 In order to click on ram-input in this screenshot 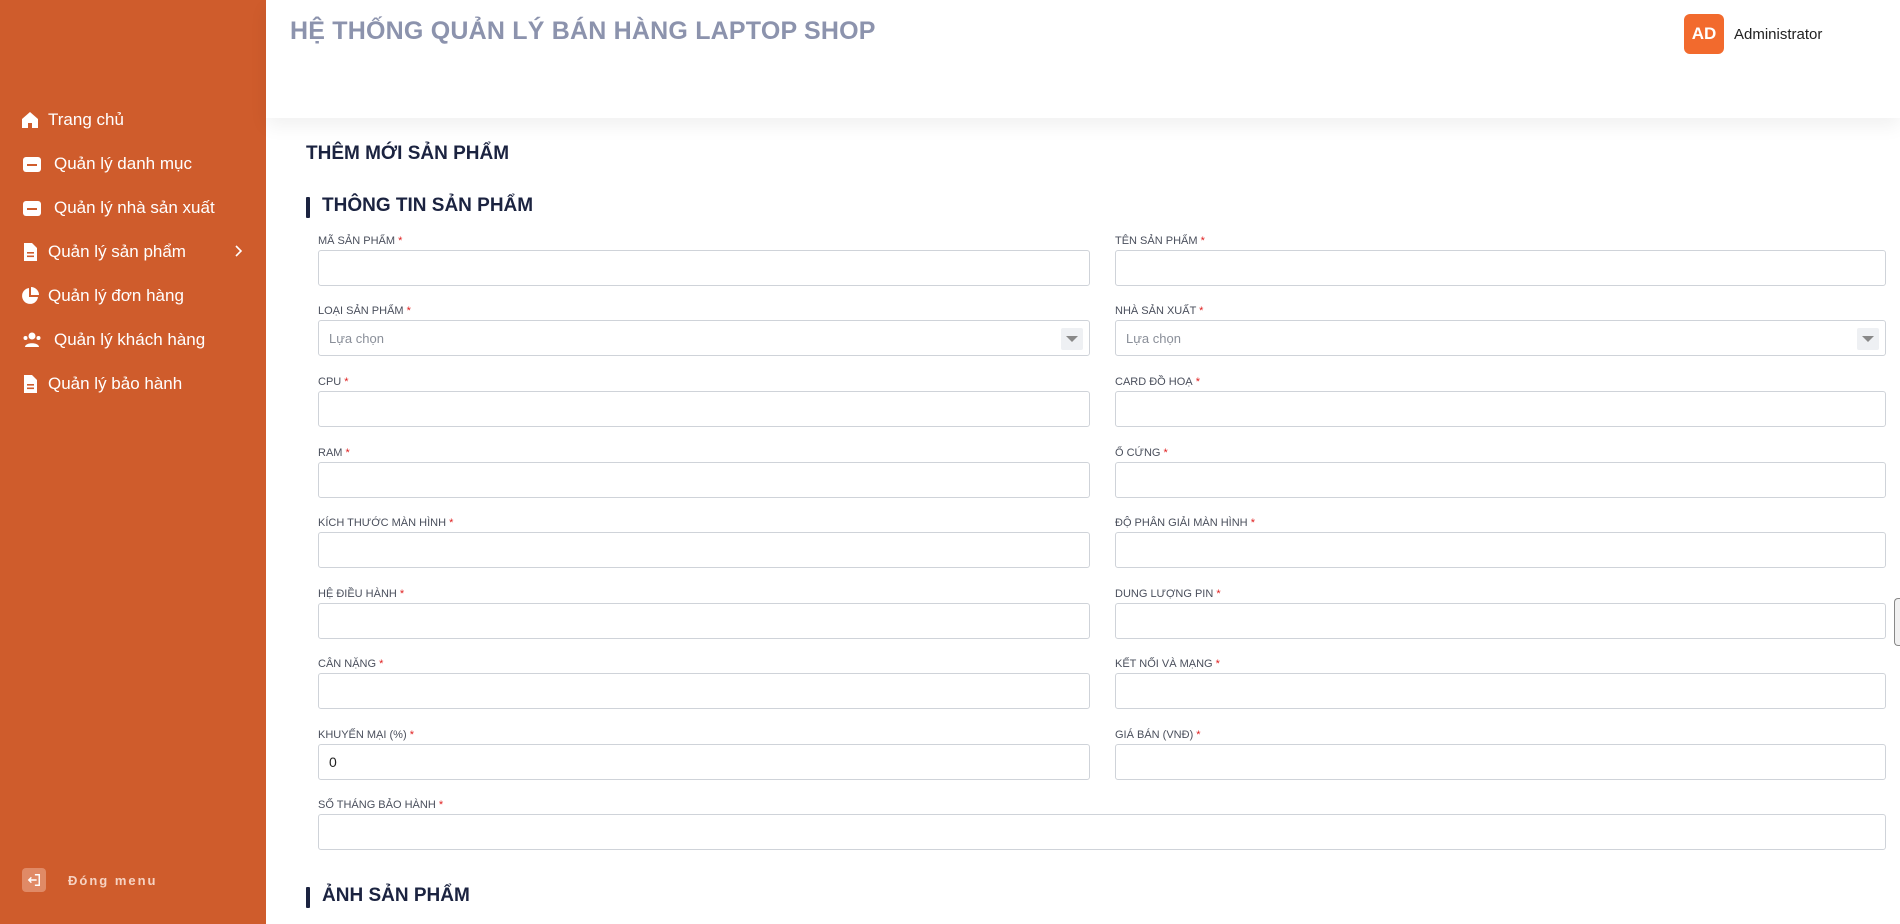, I will do `click(704, 480)`.